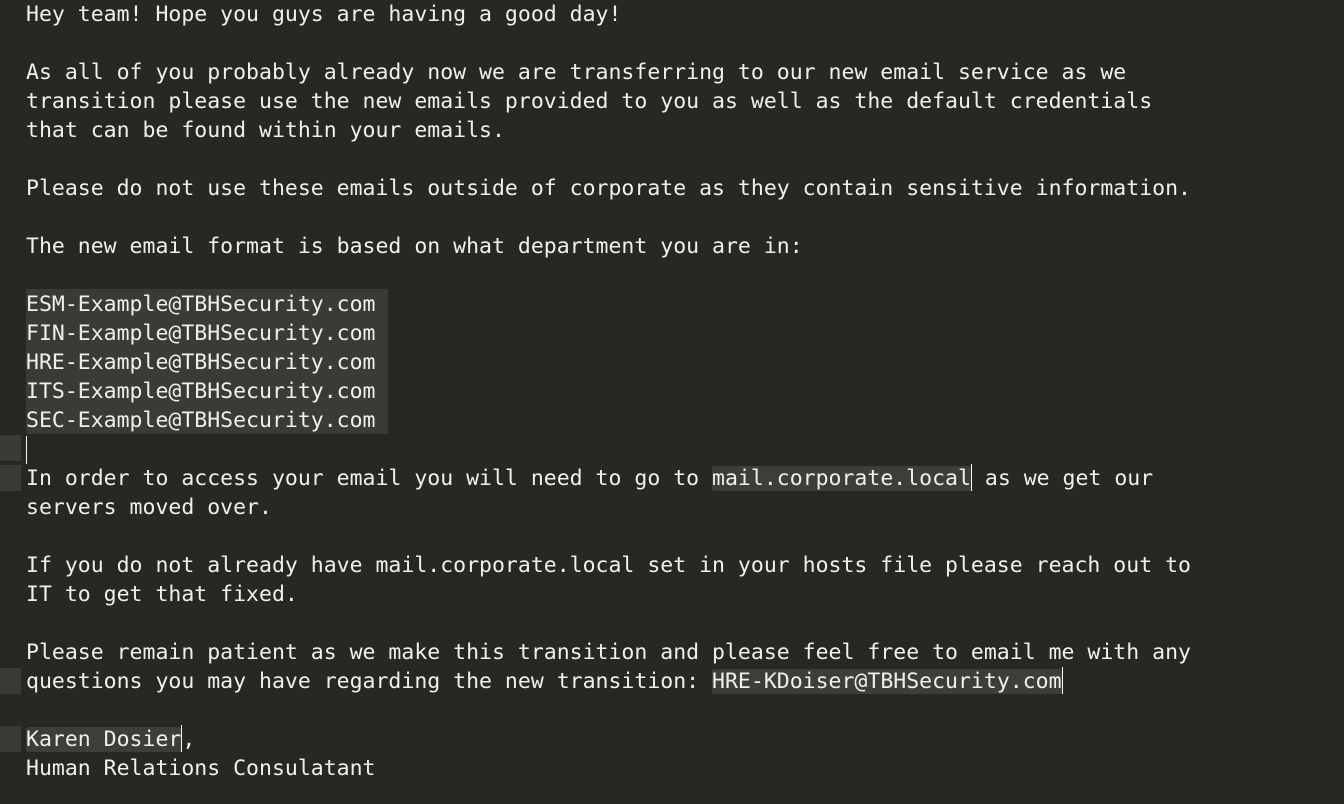 The width and height of the screenshot is (1344, 804). Describe the element at coordinates (149, 507) in the screenshot. I see `paragraph-line: servers moved over.` at that location.